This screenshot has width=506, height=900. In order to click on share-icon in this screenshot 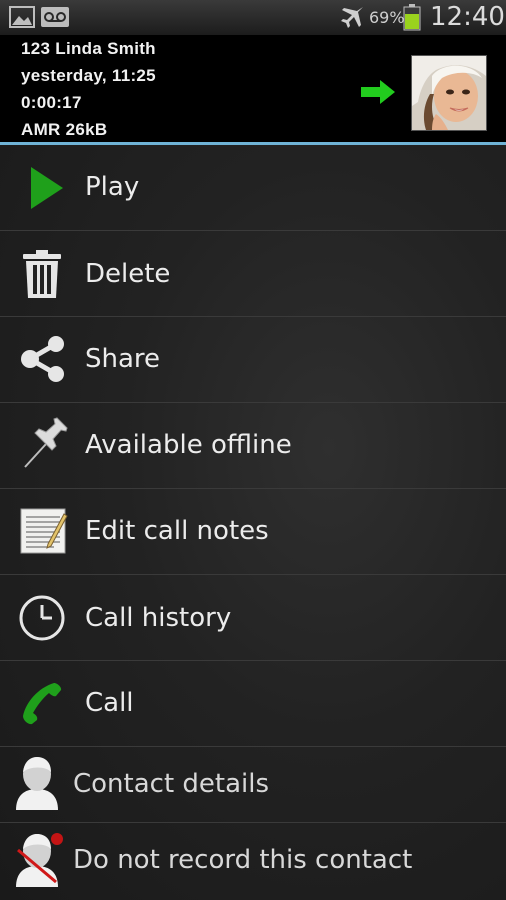, I will do `click(43, 361)`.